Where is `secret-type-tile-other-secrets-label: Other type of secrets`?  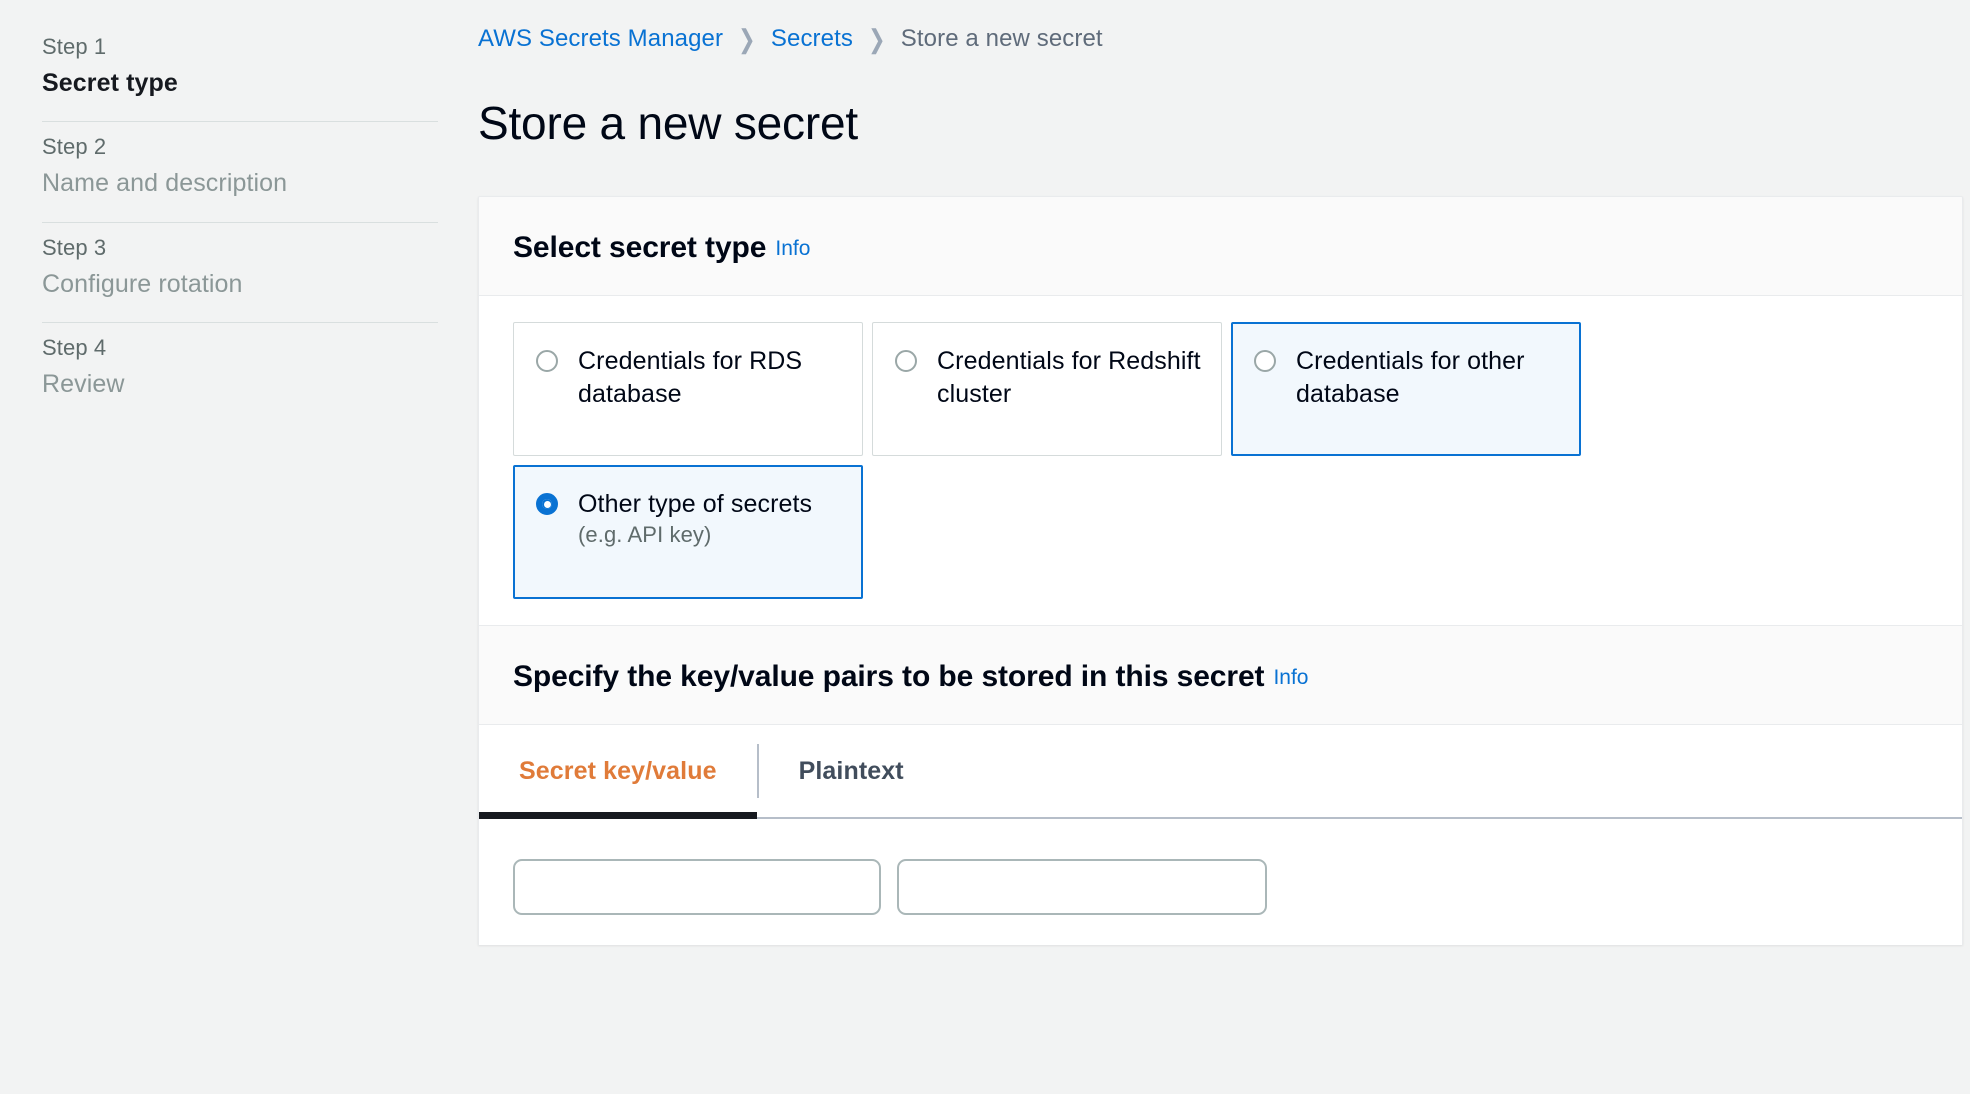 secret-type-tile-other-secrets-label: Other type of secrets is located at coordinates (695, 504).